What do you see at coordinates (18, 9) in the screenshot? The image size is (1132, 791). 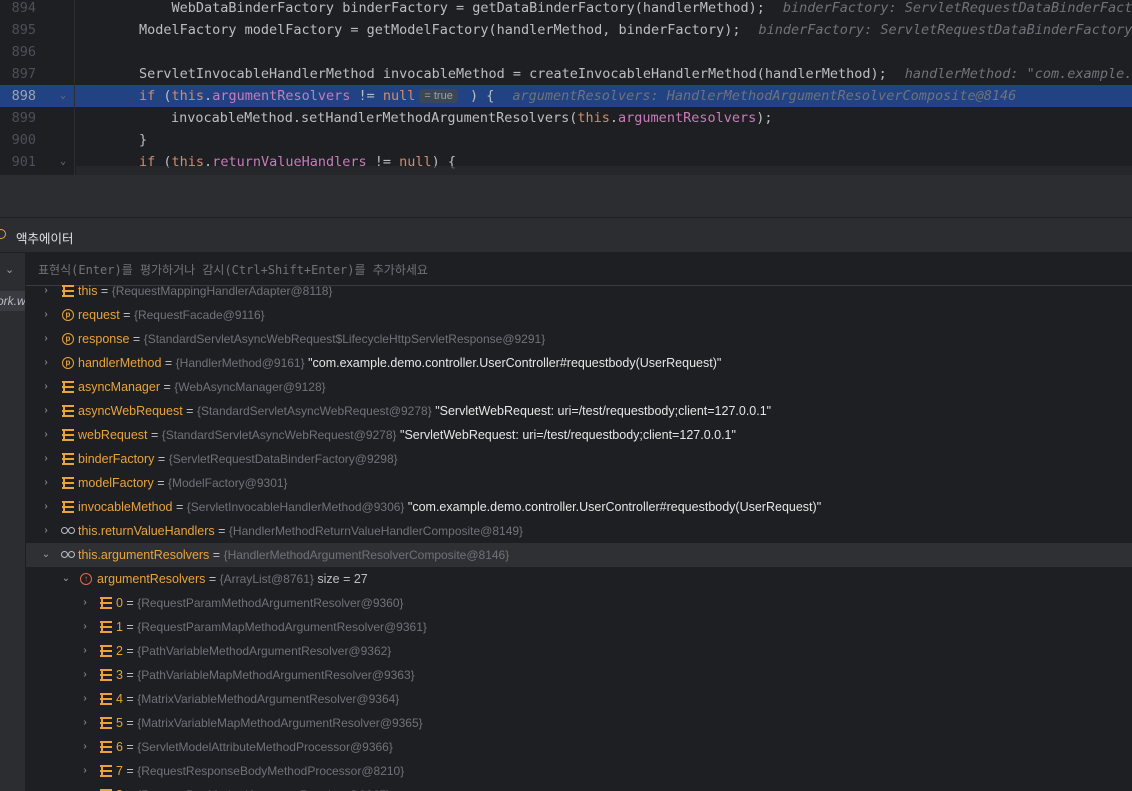 I see `line-number: 894` at bounding box center [18, 9].